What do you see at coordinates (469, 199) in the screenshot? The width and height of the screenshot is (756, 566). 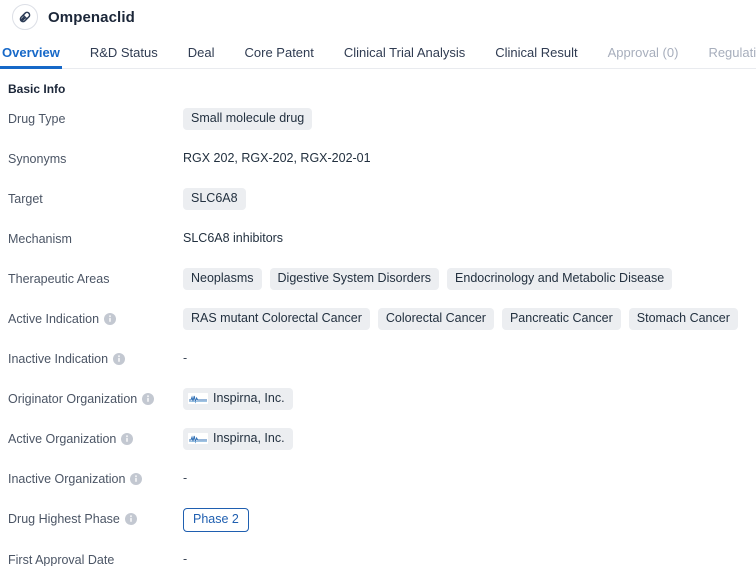 I see `row-value: SLC6A8` at bounding box center [469, 199].